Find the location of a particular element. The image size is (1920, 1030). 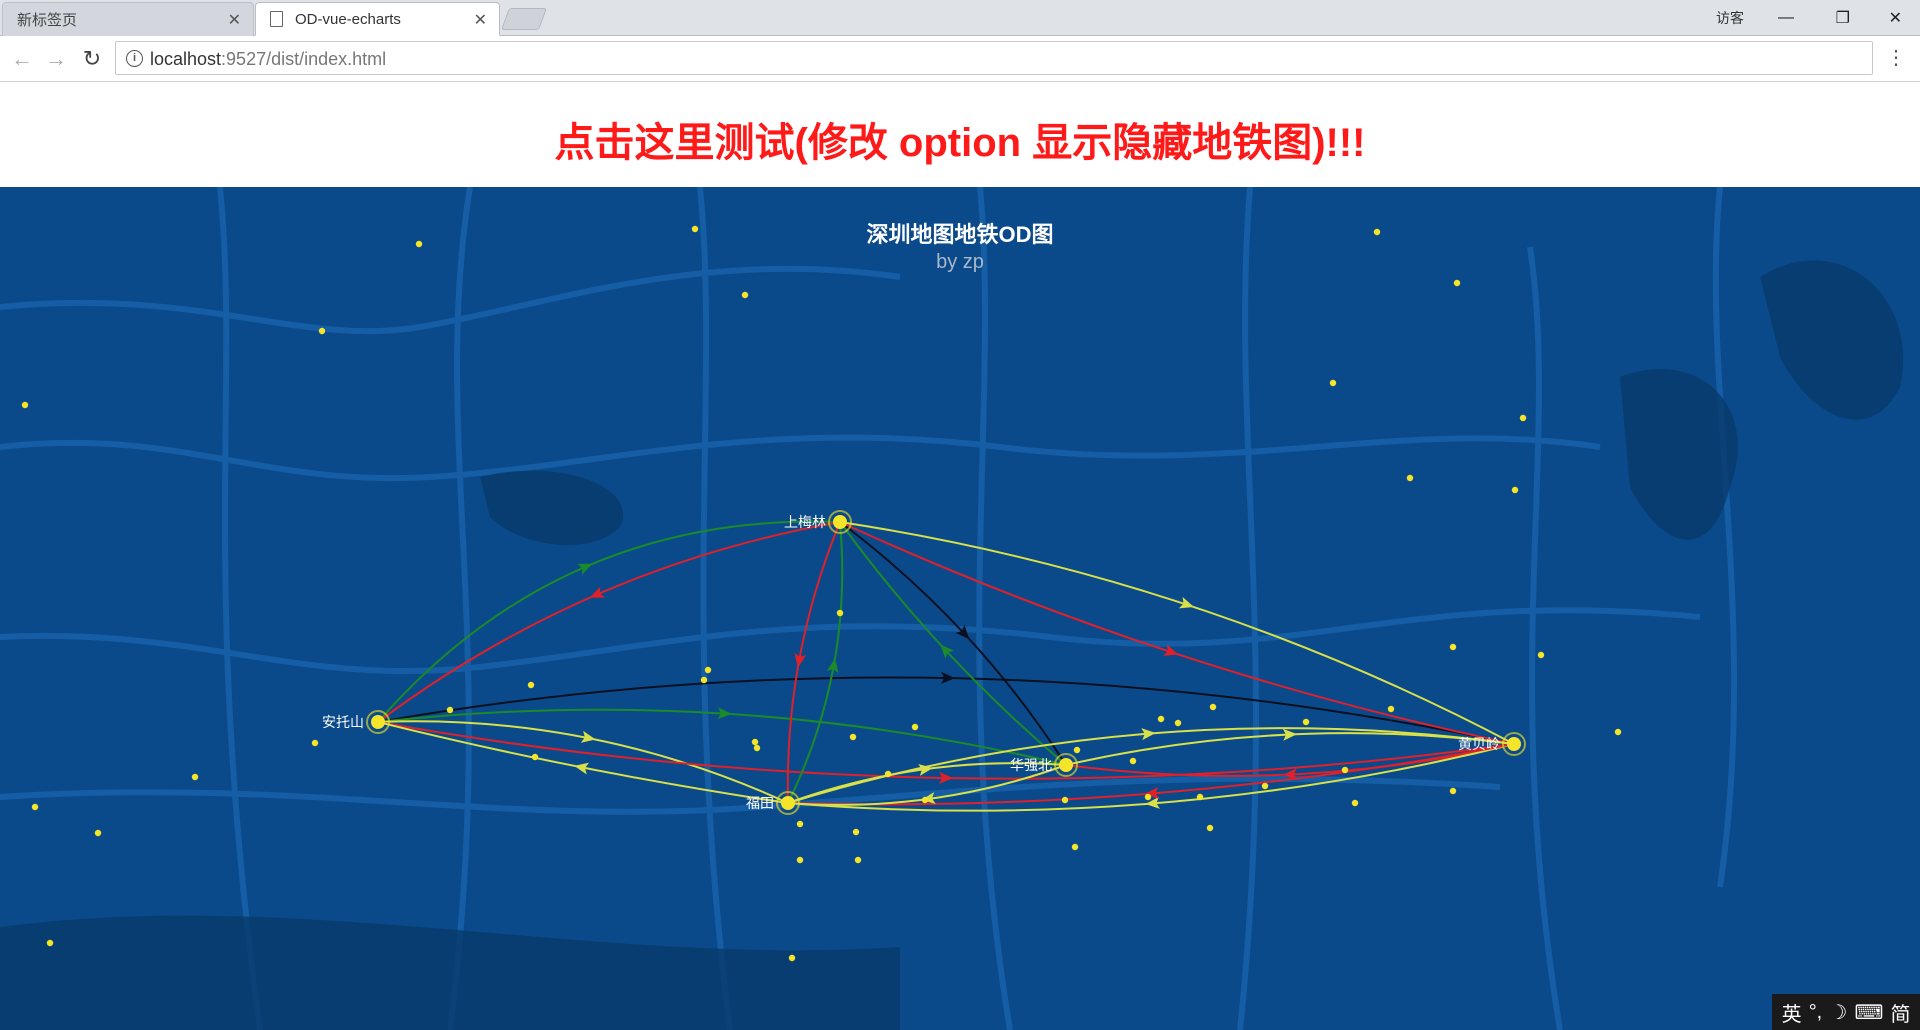

flow-line-shangmeilin-to-huangbeiling is located at coordinates (1177, 633).